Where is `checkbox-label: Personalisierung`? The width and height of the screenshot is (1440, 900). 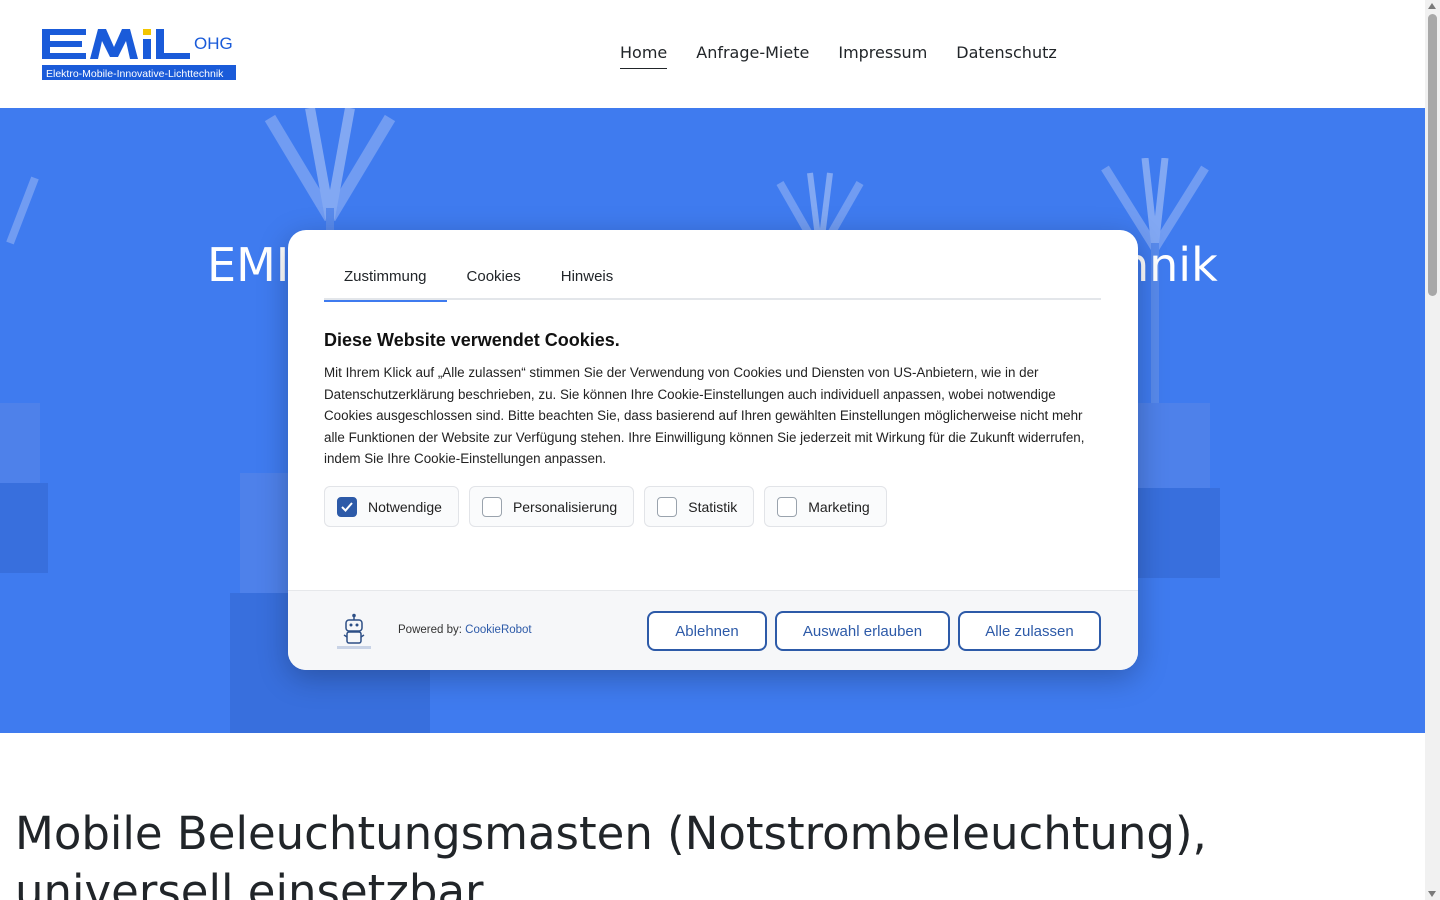
checkbox-label: Personalisierung is located at coordinates (565, 506).